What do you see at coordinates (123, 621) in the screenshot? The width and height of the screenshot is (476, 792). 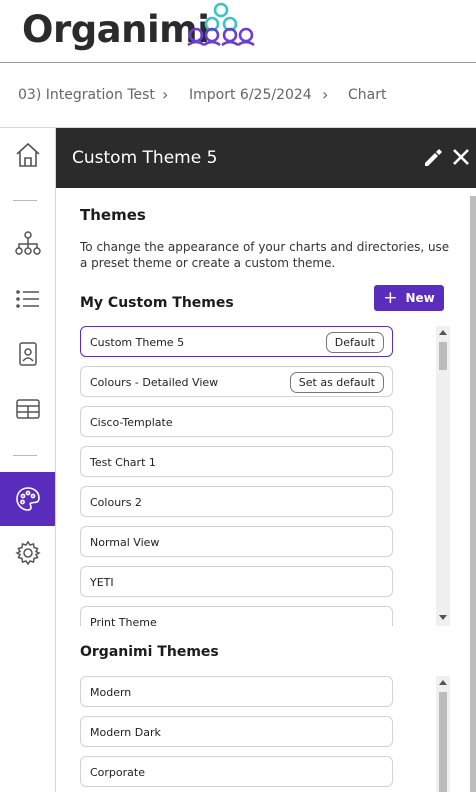 I see `theme-name: Print Theme` at bounding box center [123, 621].